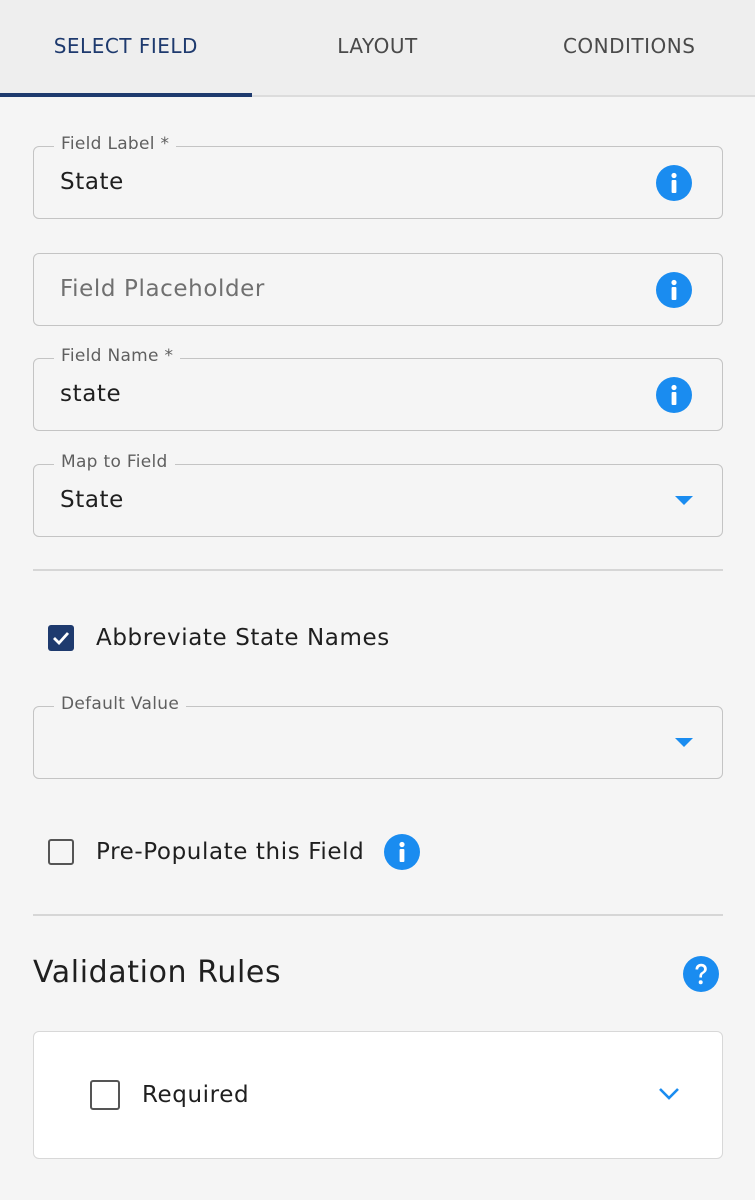 Image resolution: width=755 pixels, height=1200 pixels. I want to click on required-checkbox: Required, so click(169, 1095).